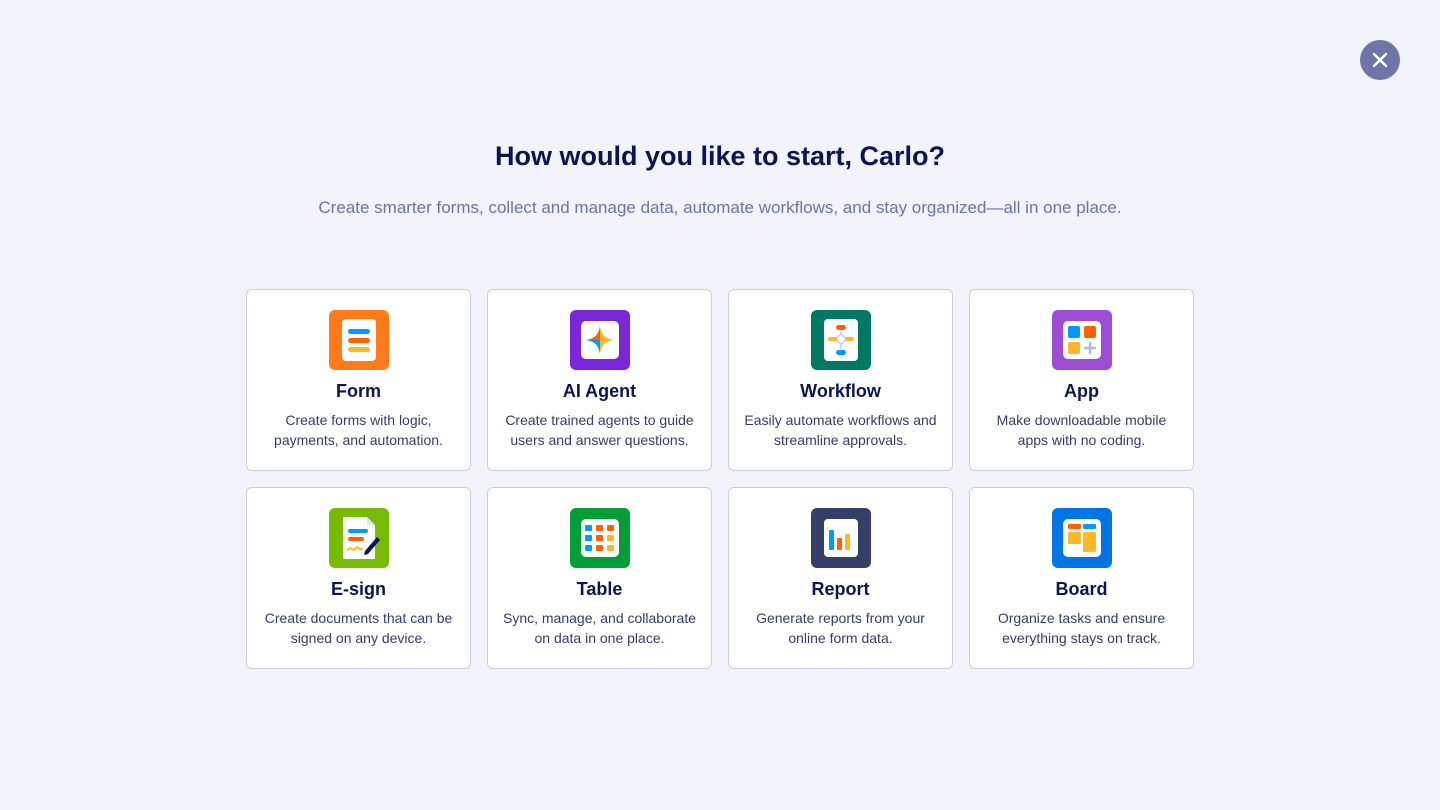  I want to click on report-icon, so click(840, 538).